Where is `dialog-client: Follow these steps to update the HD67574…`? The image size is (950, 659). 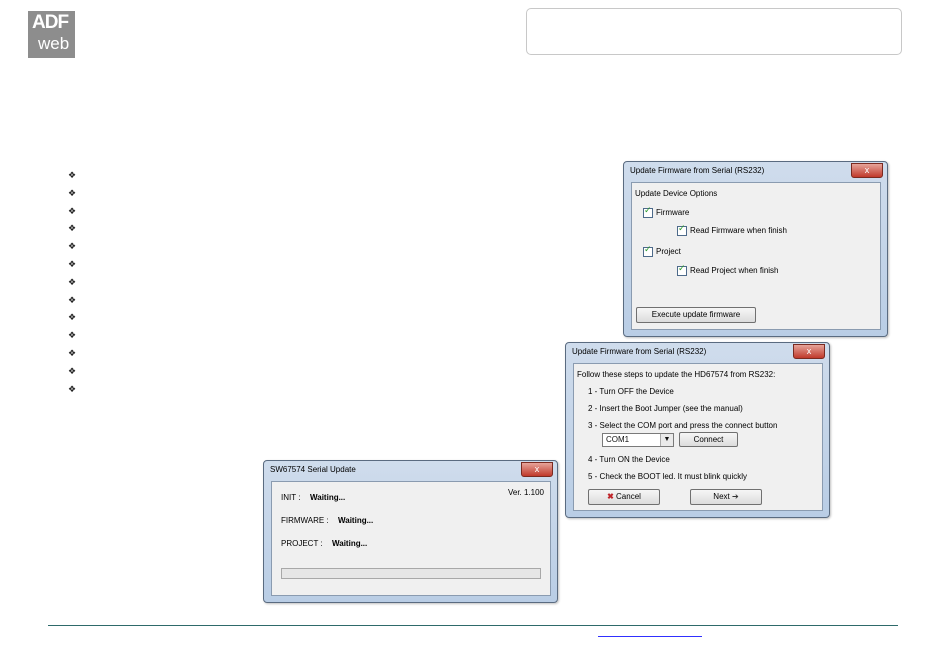 dialog-client: Follow these steps to update the HD67574… is located at coordinates (698, 437).